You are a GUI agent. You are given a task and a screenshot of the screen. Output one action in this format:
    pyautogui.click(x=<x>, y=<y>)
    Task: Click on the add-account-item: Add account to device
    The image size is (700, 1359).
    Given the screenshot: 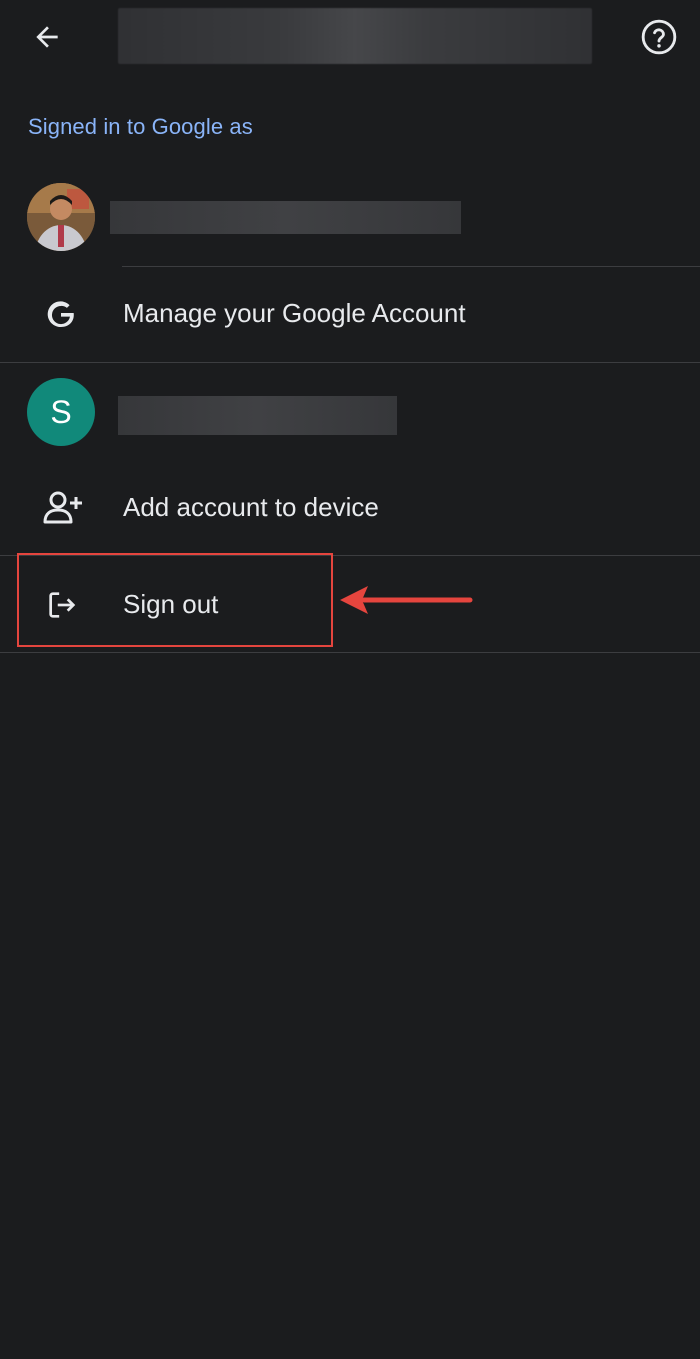 What is the action you would take?
    pyautogui.click(x=350, y=507)
    